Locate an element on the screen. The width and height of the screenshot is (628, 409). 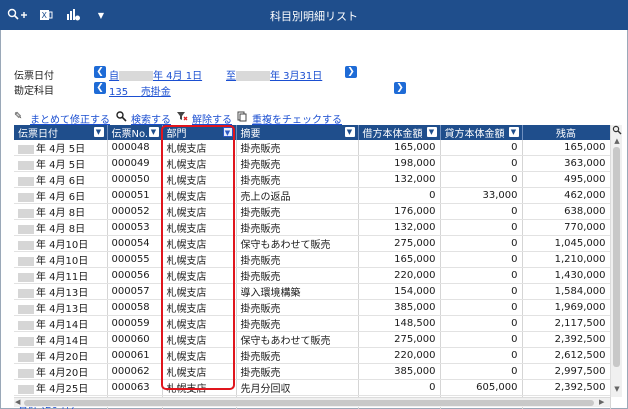
table-row: 年 4月 6日 000050 札幌支店 掛売販売 132,000 0 495,000 is located at coordinates (312, 179).